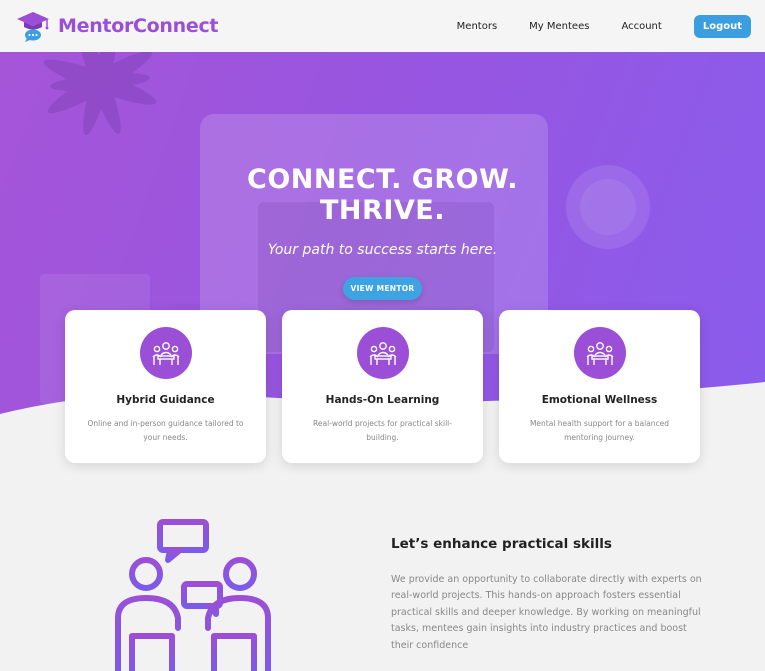 This screenshot has height=671, width=765. I want to click on mentor-mentee-chat-icon, so click(193, 595).